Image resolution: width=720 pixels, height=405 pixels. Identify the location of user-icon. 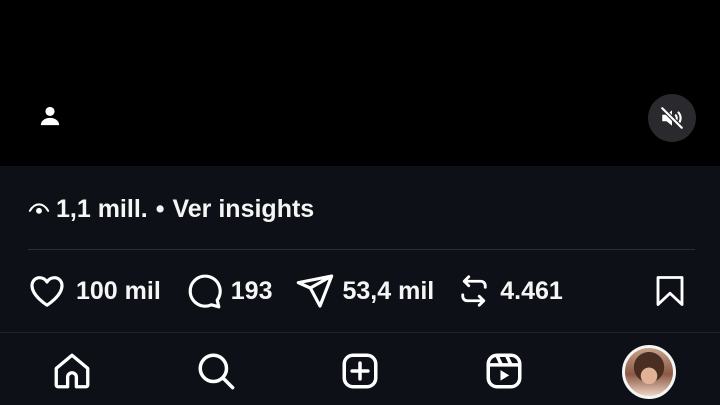
(50, 116).